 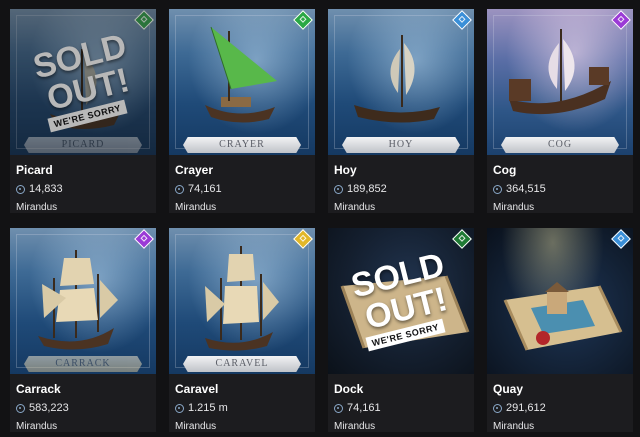 I want to click on item-title: Caravel, so click(x=197, y=389).